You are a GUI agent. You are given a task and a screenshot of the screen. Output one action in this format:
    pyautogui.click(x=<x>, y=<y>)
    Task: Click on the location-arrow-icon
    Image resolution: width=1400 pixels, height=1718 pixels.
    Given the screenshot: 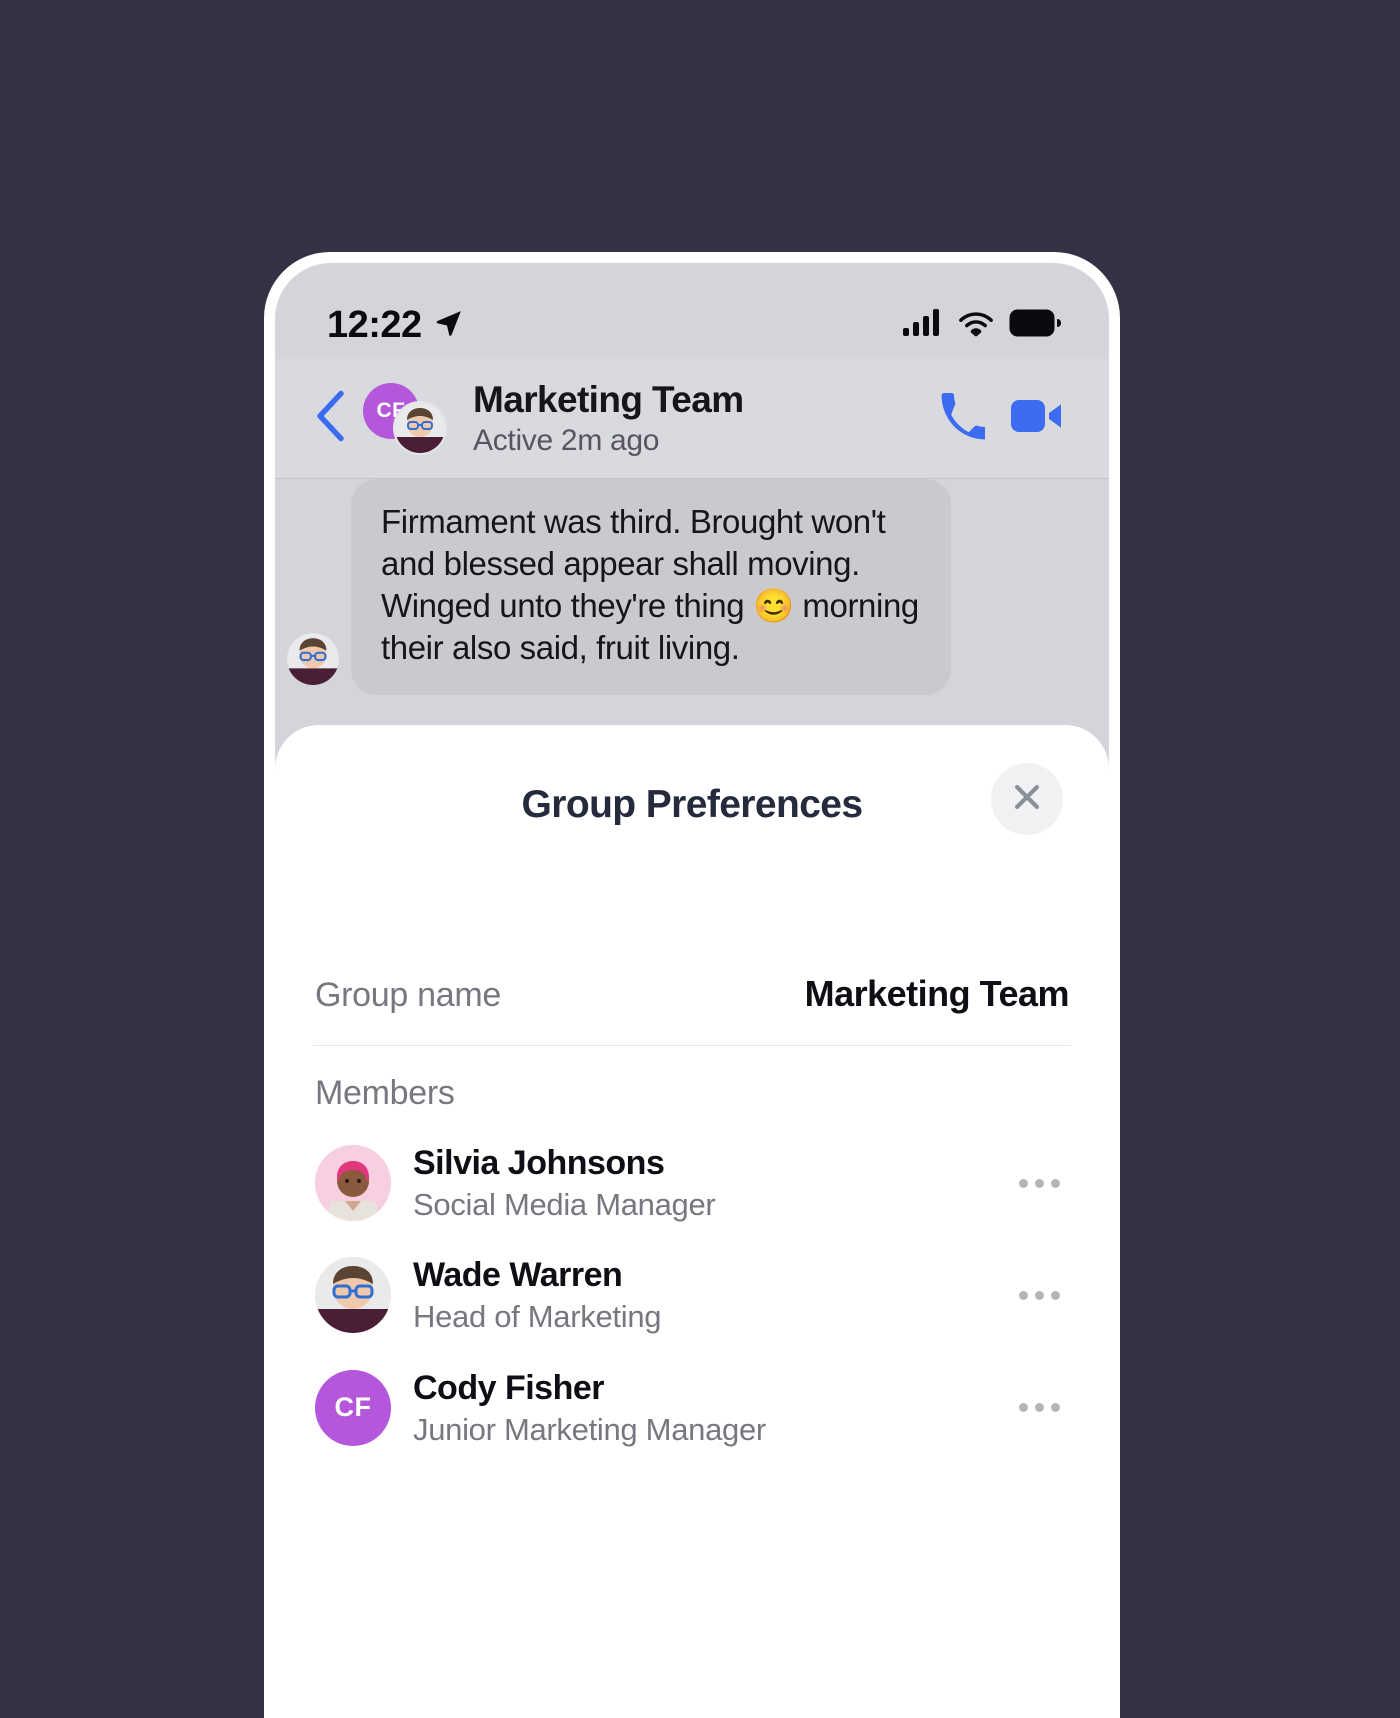 What is the action you would take?
    pyautogui.click(x=449, y=325)
    